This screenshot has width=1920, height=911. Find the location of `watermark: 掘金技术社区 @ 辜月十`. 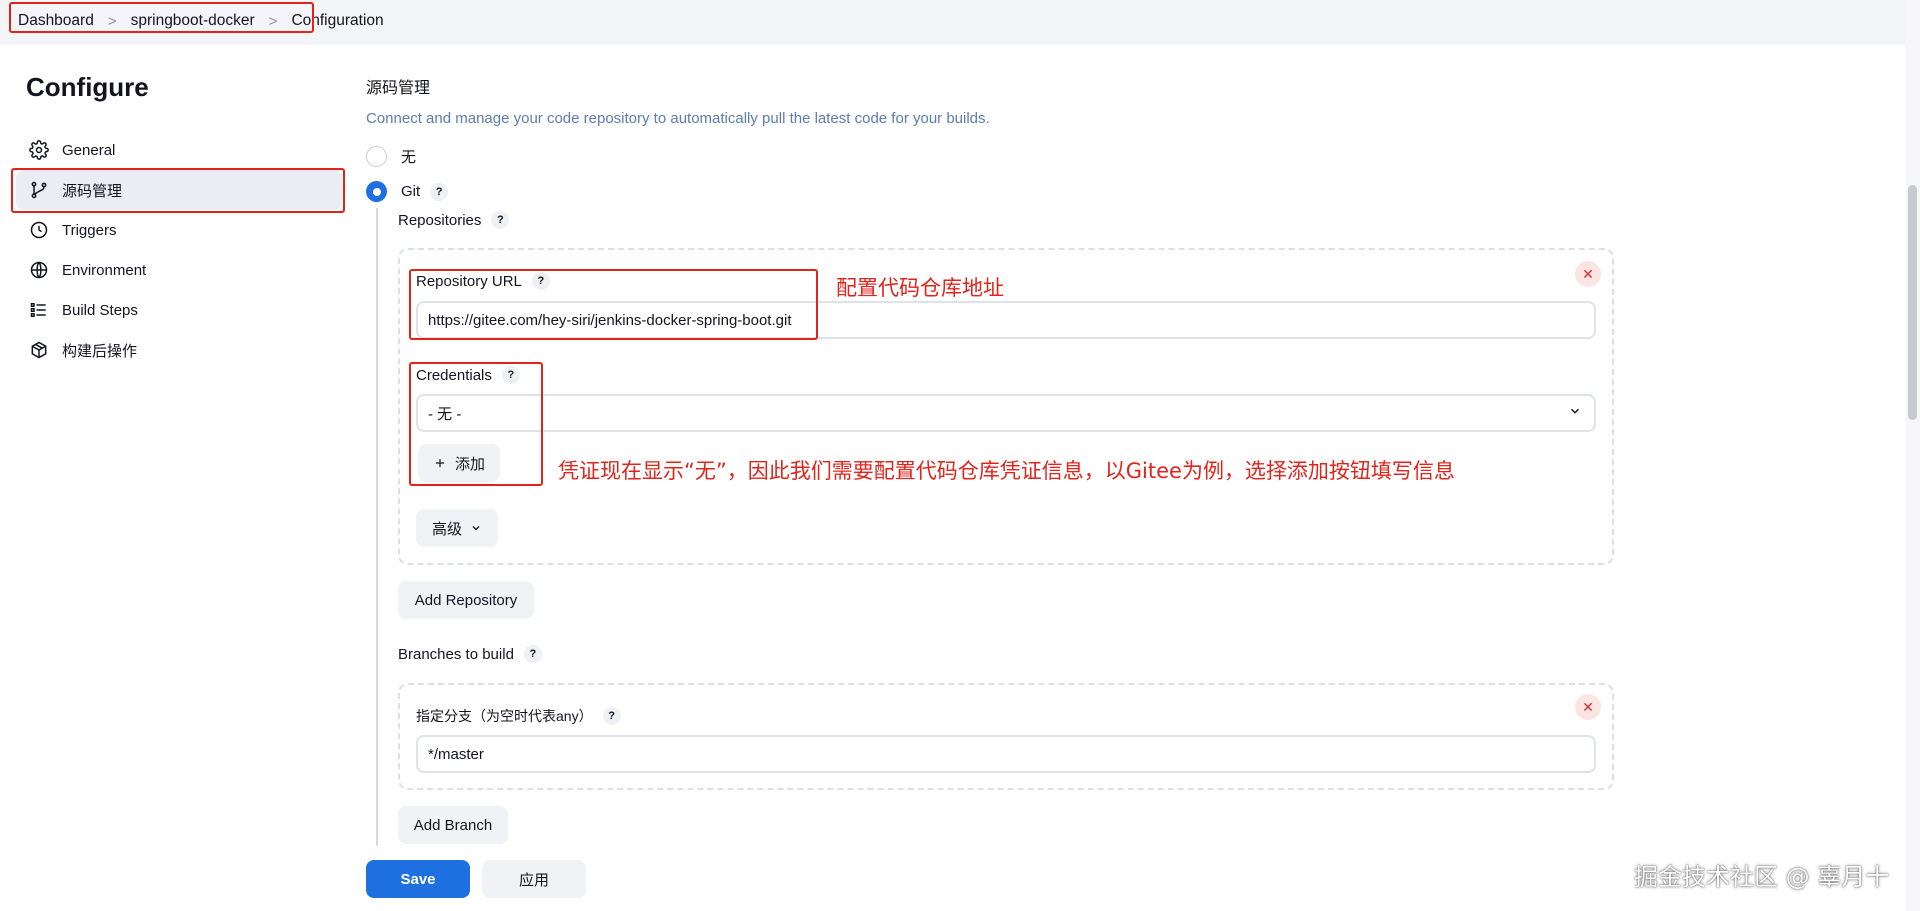

watermark: 掘金技术社区 @ 辜月十 is located at coordinates (1762, 877).